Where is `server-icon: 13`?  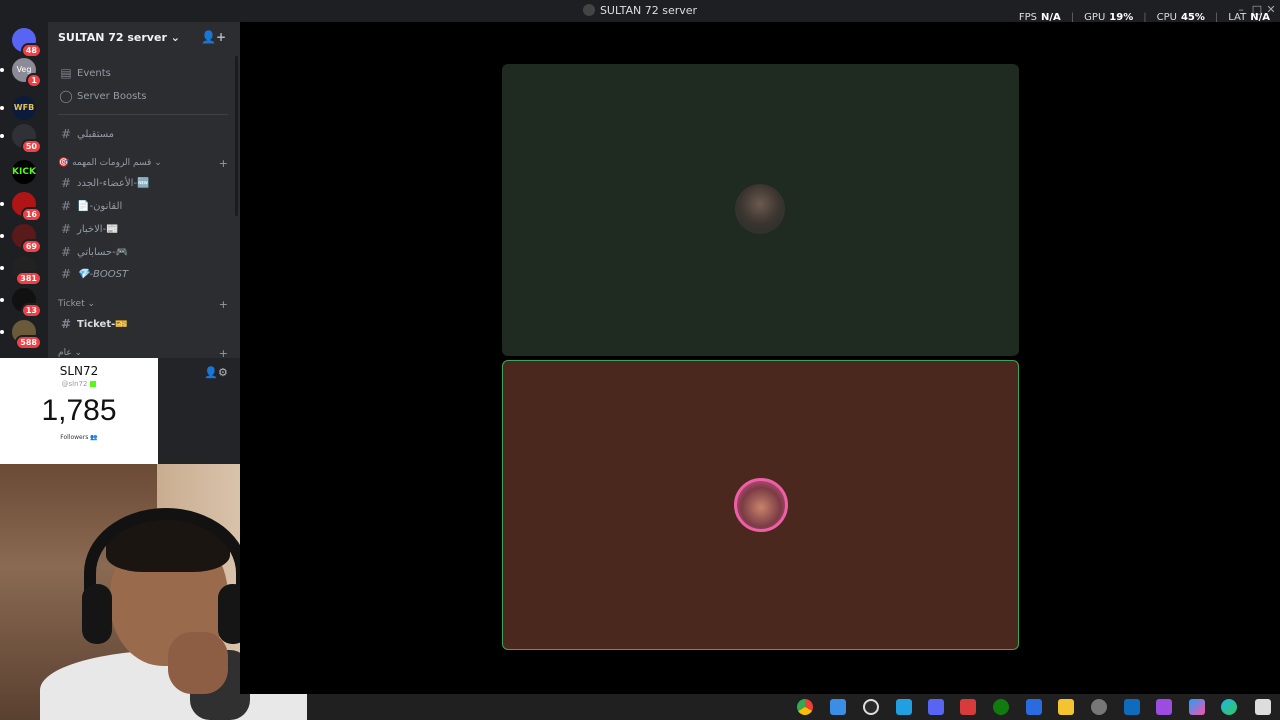
server-icon: 13 is located at coordinates (27, 303).